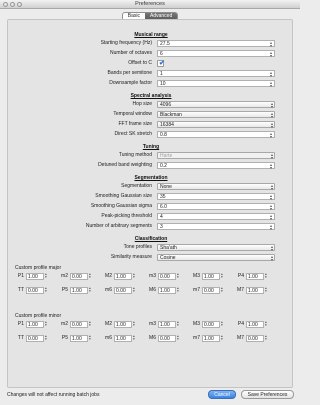  What do you see at coordinates (216, 166) in the screenshot?
I see `detuned-band-weighting-field: 0.2 ▴ ▾` at bounding box center [216, 166].